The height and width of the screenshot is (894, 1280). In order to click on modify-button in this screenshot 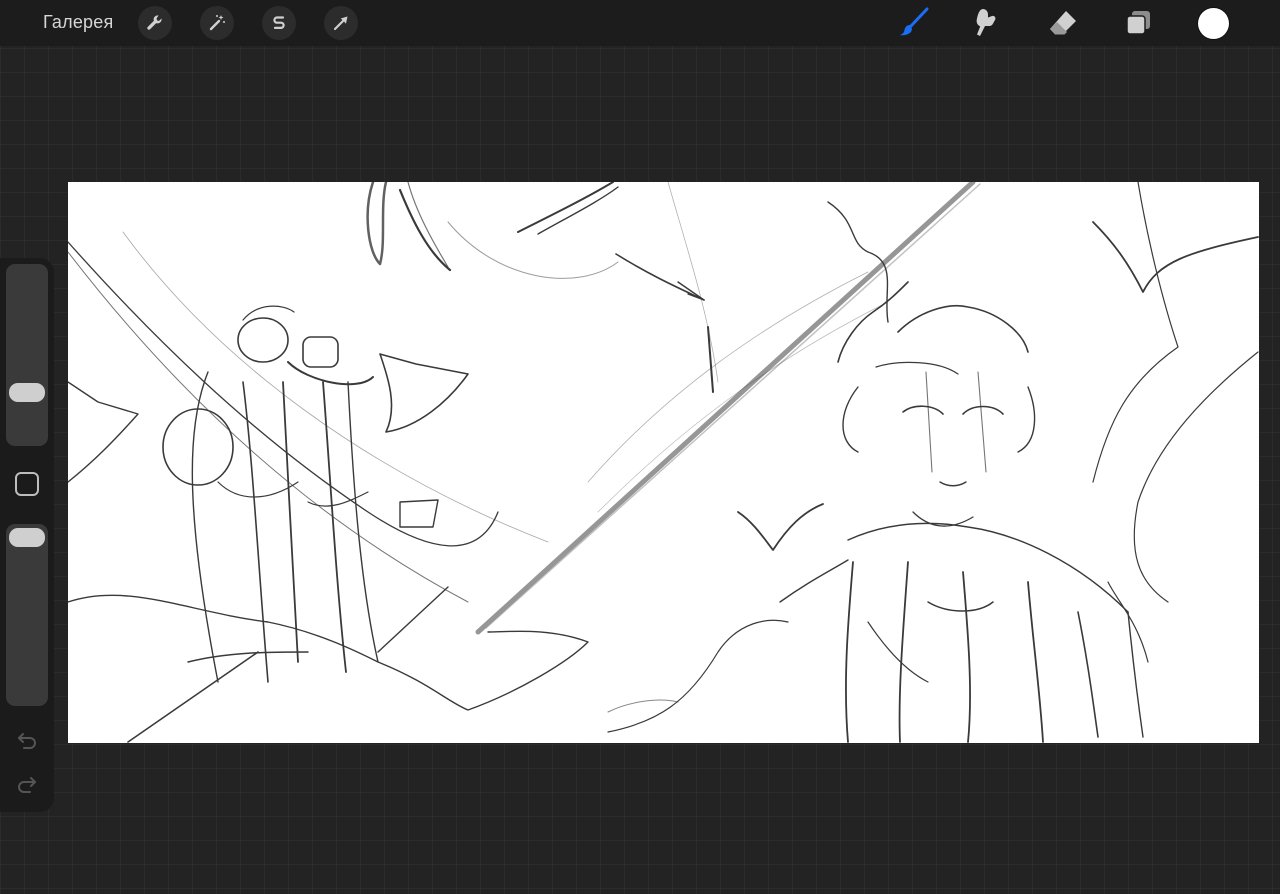, I will do `click(27, 484)`.